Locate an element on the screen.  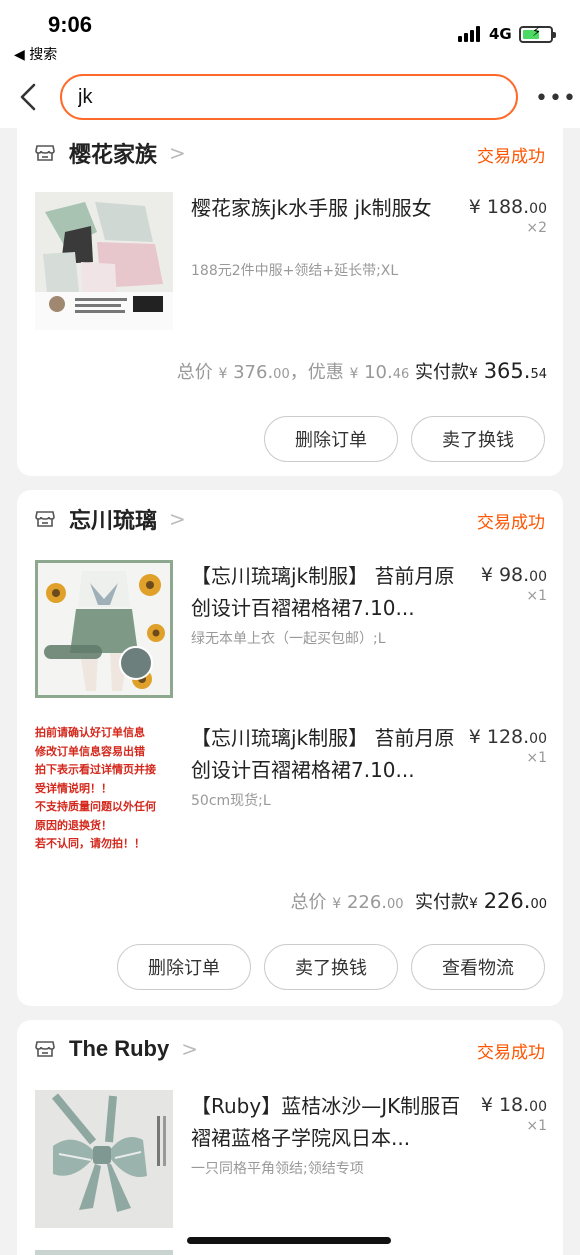
back-button is located at coordinates (29, 97).